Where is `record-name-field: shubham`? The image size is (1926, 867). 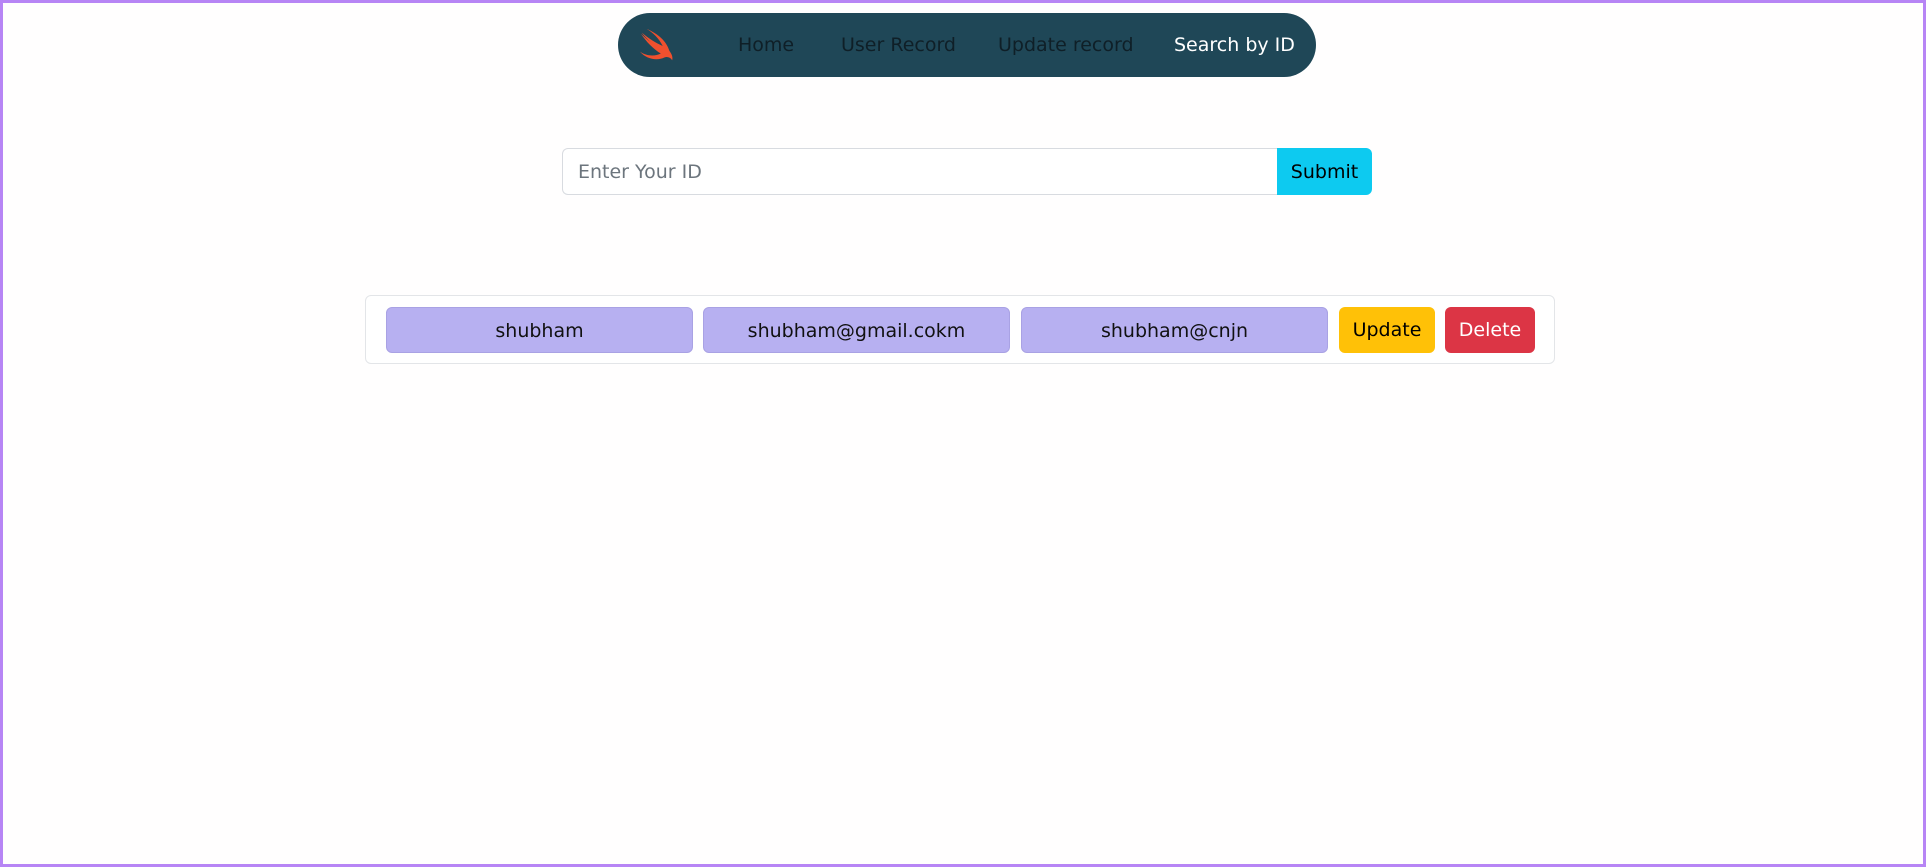
record-name-field: shubham is located at coordinates (539, 330).